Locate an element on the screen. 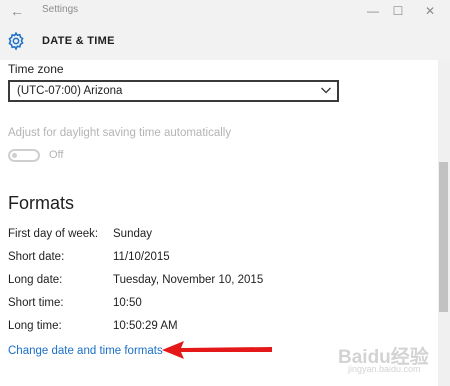  watermark: Baidu经验 jingyan.baidu.com is located at coordinates (392, 361).